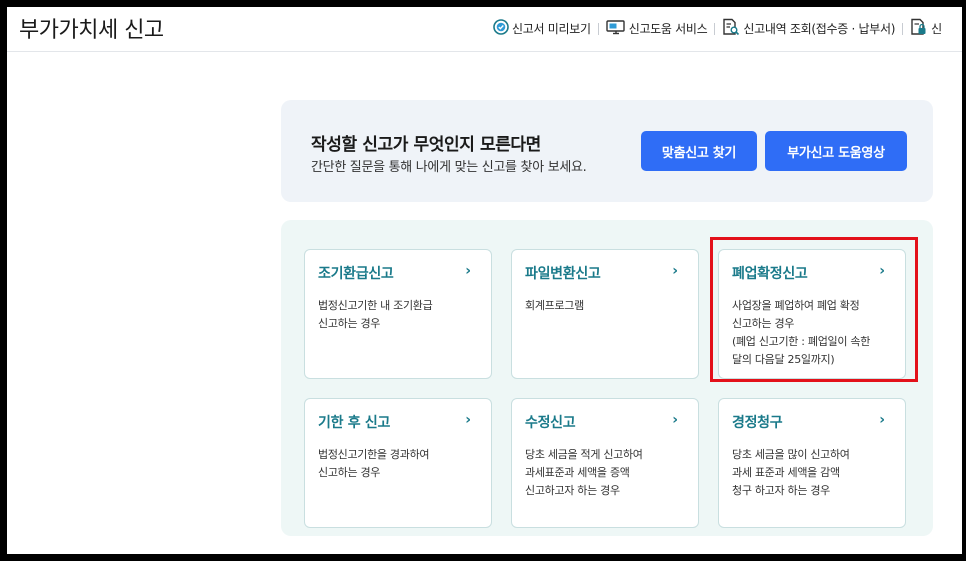 The image size is (966, 561). What do you see at coordinates (401, 464) in the screenshot?
I see `card-description: 법정신고기한을 경과하여 신고하는 경우` at bounding box center [401, 464].